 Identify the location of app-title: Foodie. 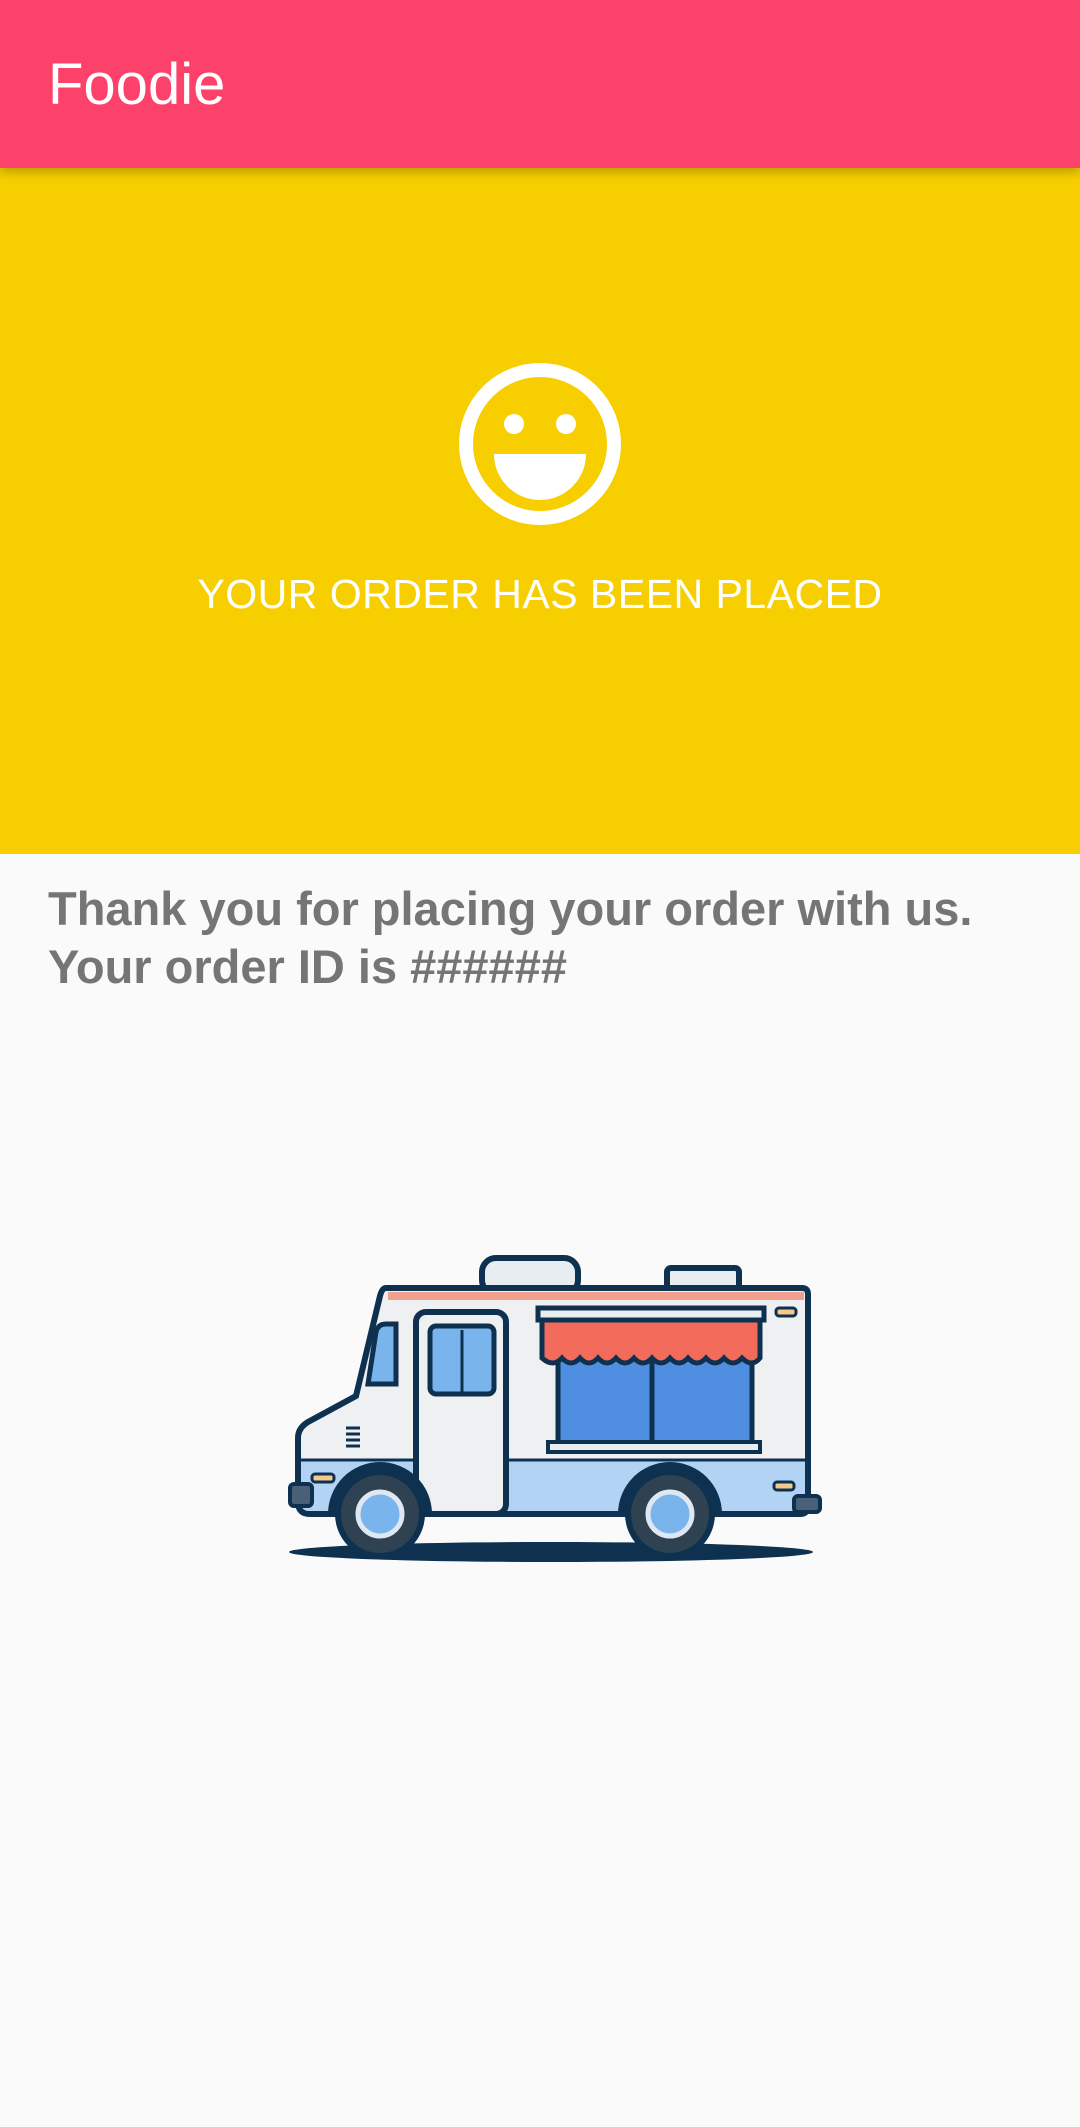
(137, 84).